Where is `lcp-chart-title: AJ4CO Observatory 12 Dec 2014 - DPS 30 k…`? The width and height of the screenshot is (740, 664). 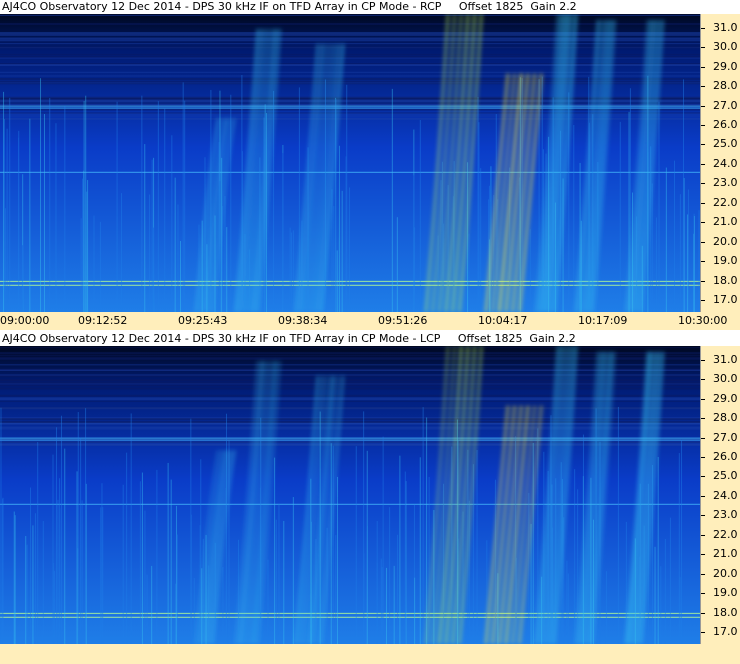 lcp-chart-title: AJ4CO Observatory 12 Dec 2014 - DPS 30 k… is located at coordinates (370, 339).